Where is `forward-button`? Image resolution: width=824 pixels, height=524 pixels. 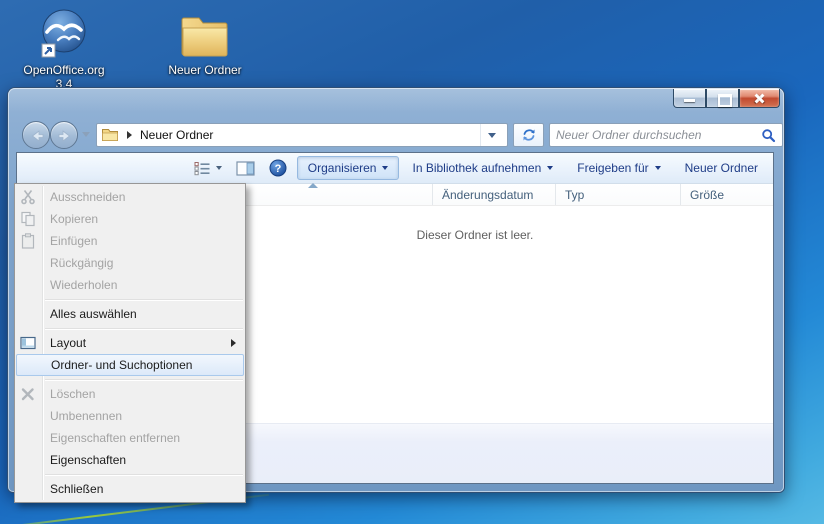
forward-button is located at coordinates (64, 135).